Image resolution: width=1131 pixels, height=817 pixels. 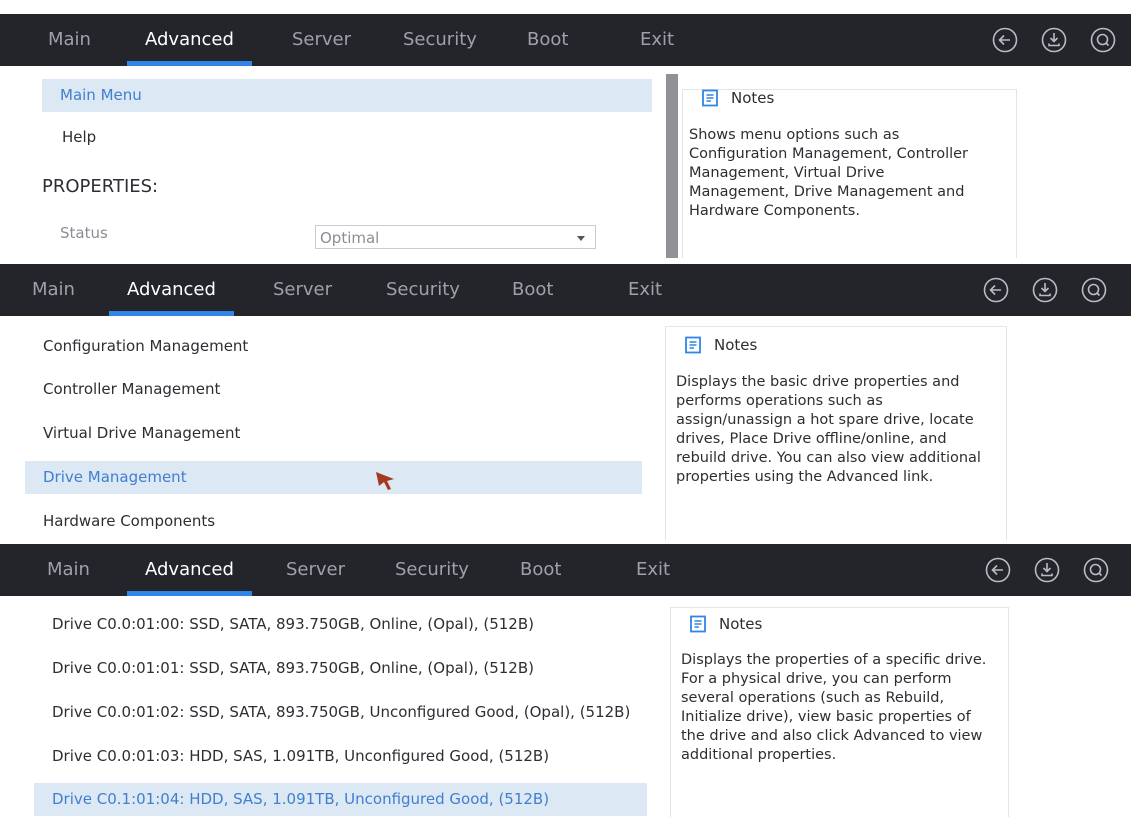 I want to click on menu-item-label: Hardware Components, so click(x=129, y=521).